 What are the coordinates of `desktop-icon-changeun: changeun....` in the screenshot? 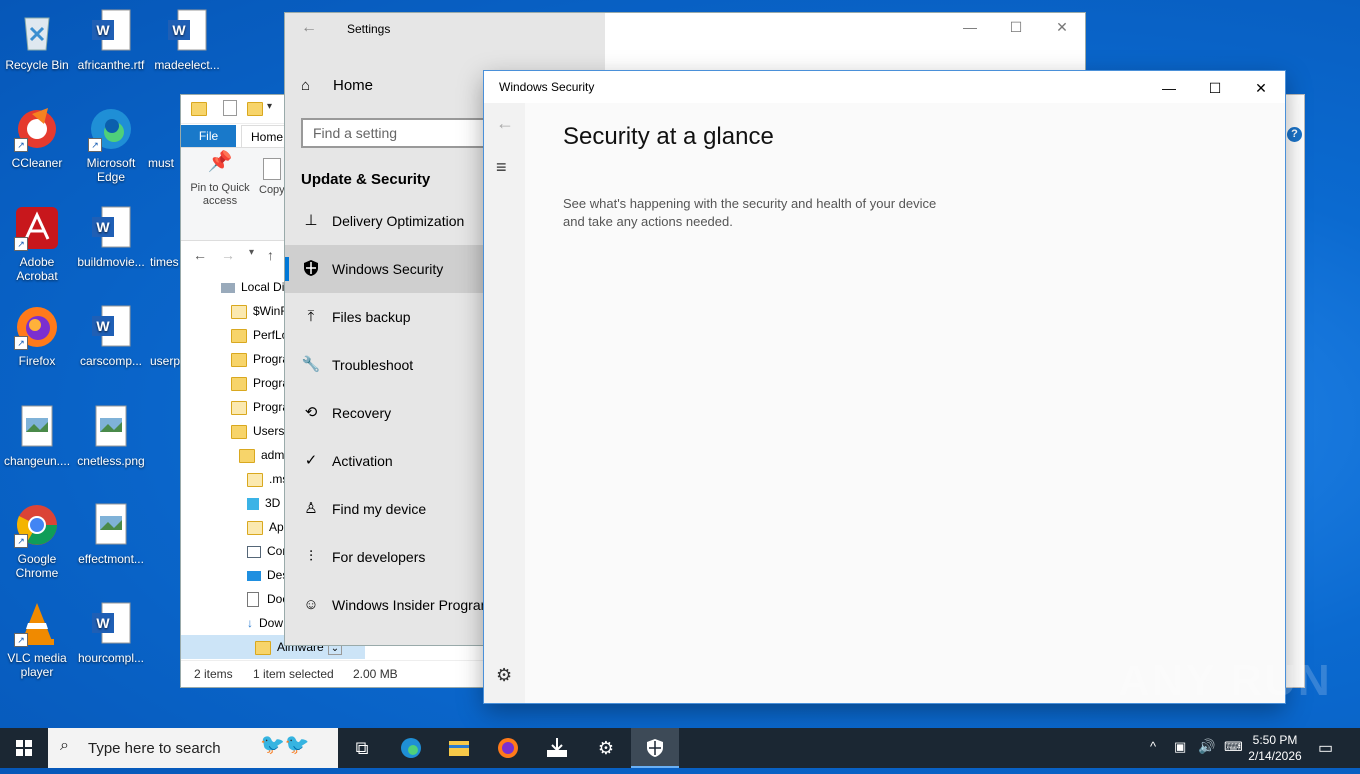 It's located at (37, 436).